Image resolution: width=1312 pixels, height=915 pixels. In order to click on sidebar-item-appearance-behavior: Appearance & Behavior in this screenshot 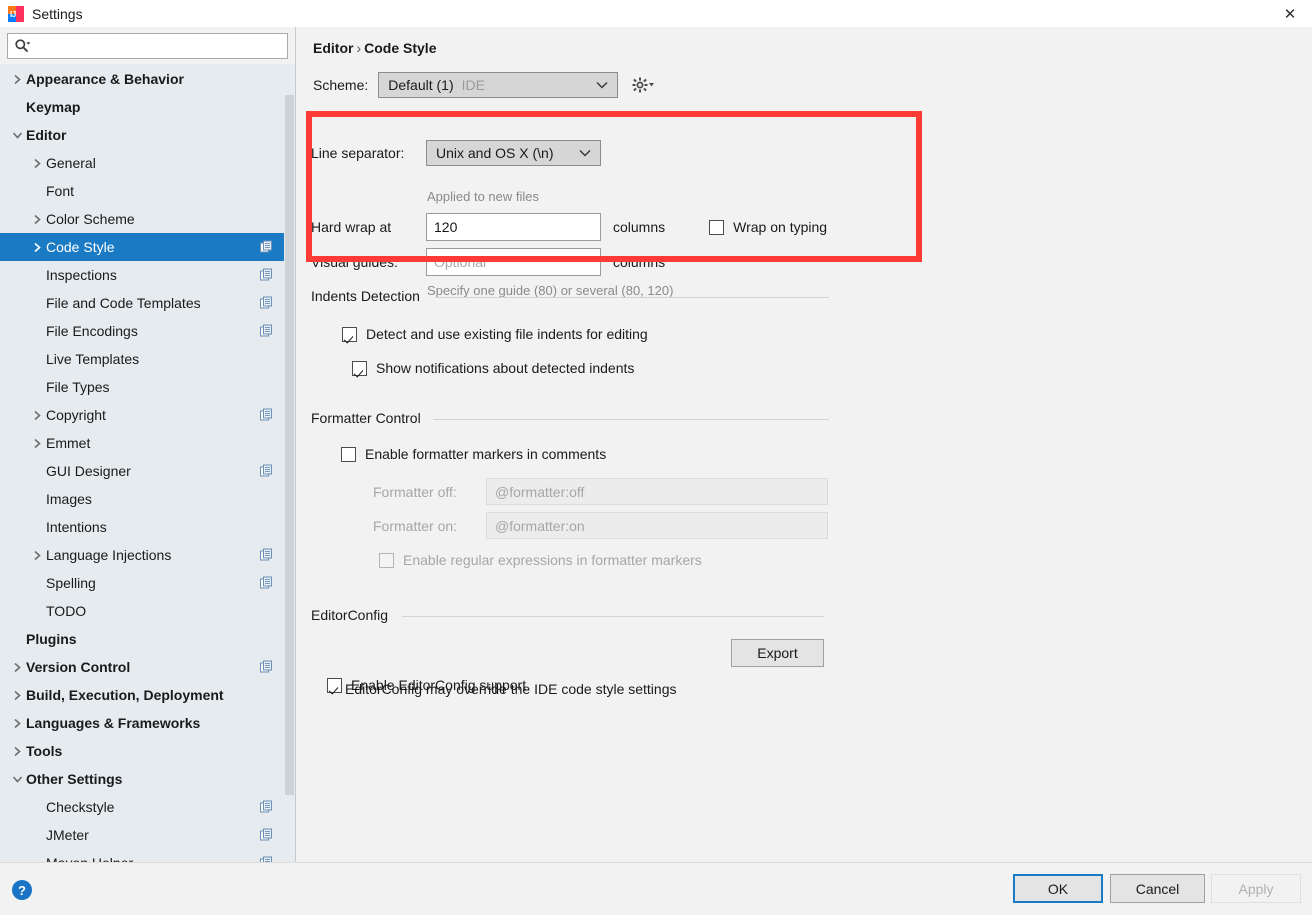, I will do `click(147, 79)`.